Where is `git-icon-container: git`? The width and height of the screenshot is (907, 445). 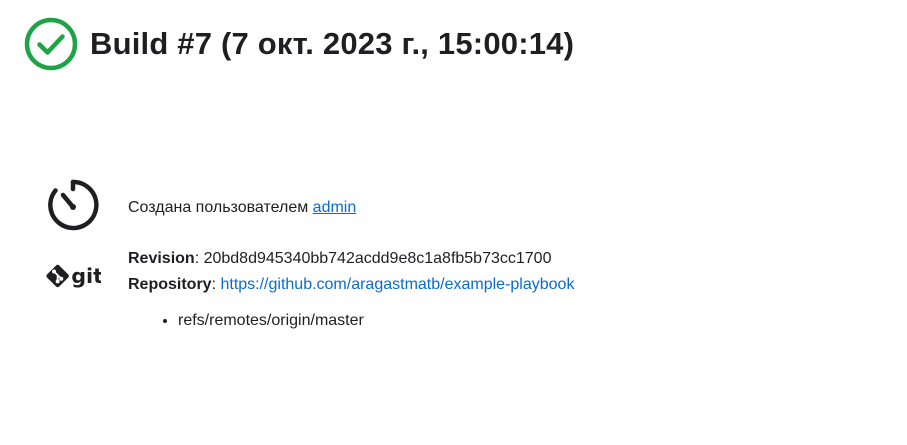 git-icon-container: git is located at coordinates (73, 276).